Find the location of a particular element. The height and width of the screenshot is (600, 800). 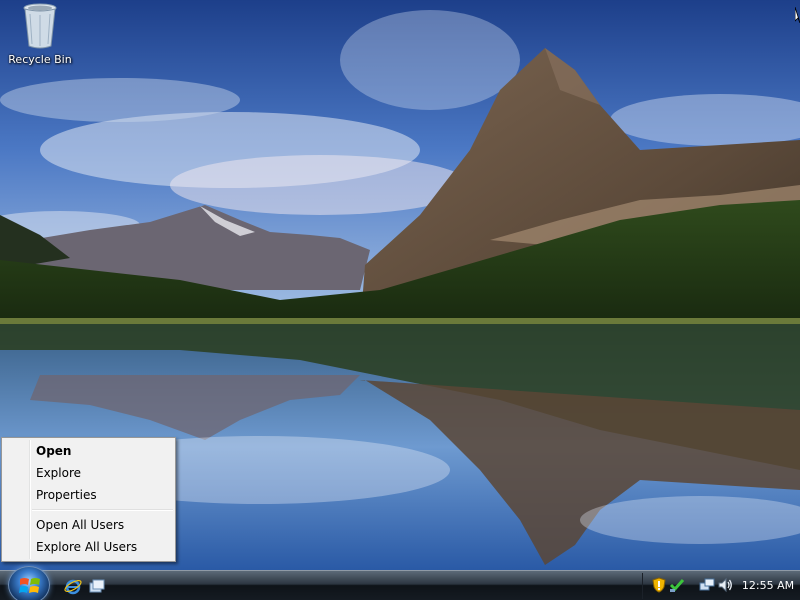

menu-item-properties: Properties is located at coordinates (88, 495).